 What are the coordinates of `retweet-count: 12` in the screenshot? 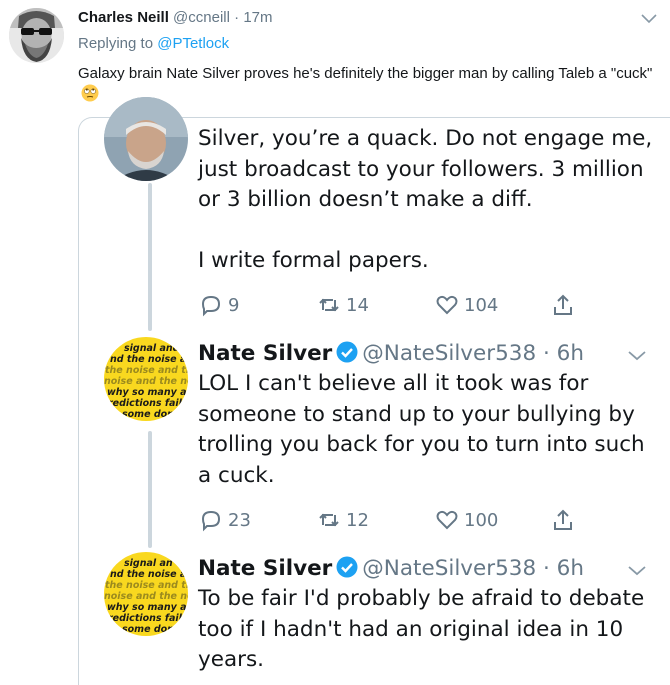 It's located at (357, 520).